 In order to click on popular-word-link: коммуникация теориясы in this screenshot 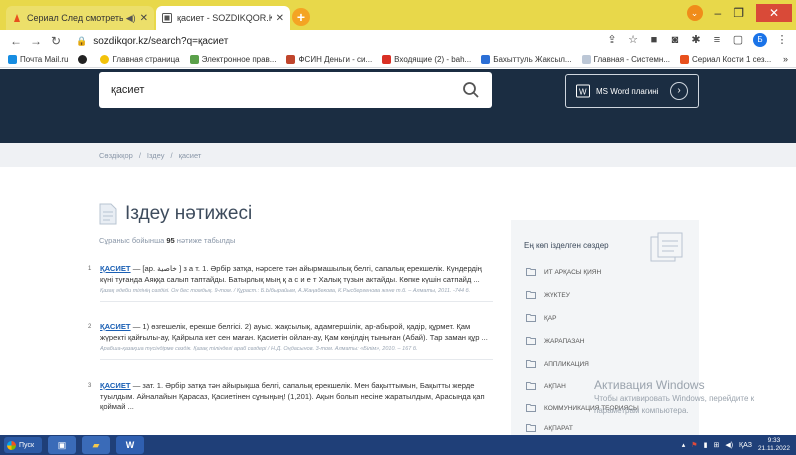, I will do `click(582, 408)`.